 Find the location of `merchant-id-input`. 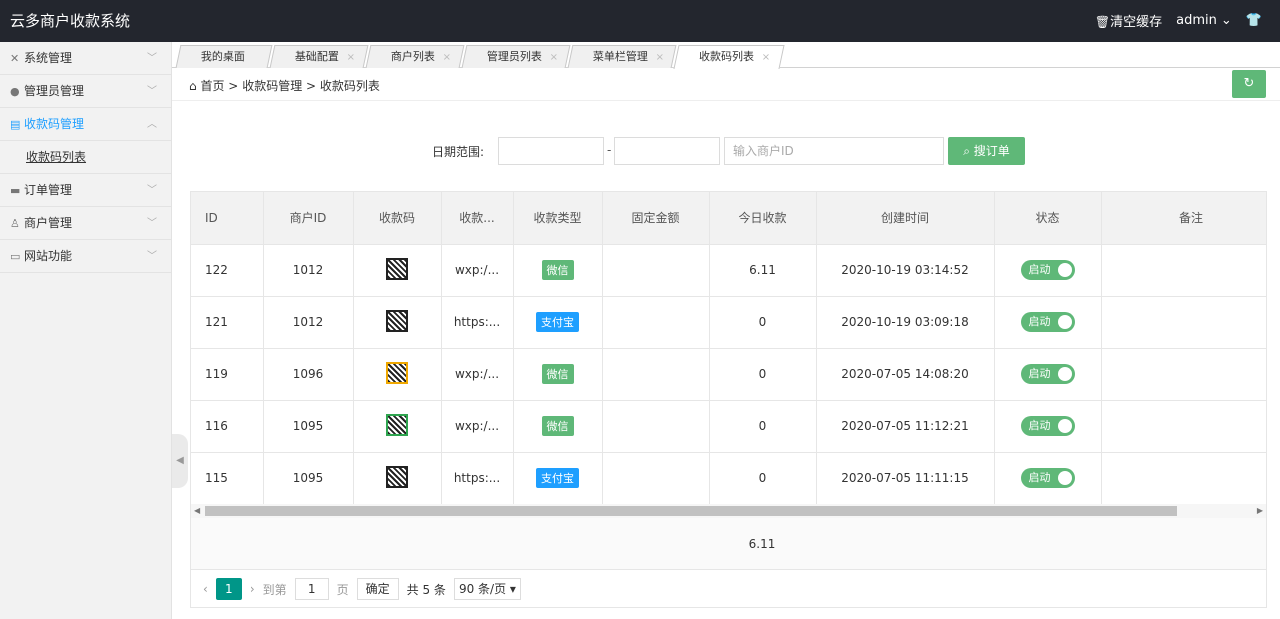

merchant-id-input is located at coordinates (834, 151).